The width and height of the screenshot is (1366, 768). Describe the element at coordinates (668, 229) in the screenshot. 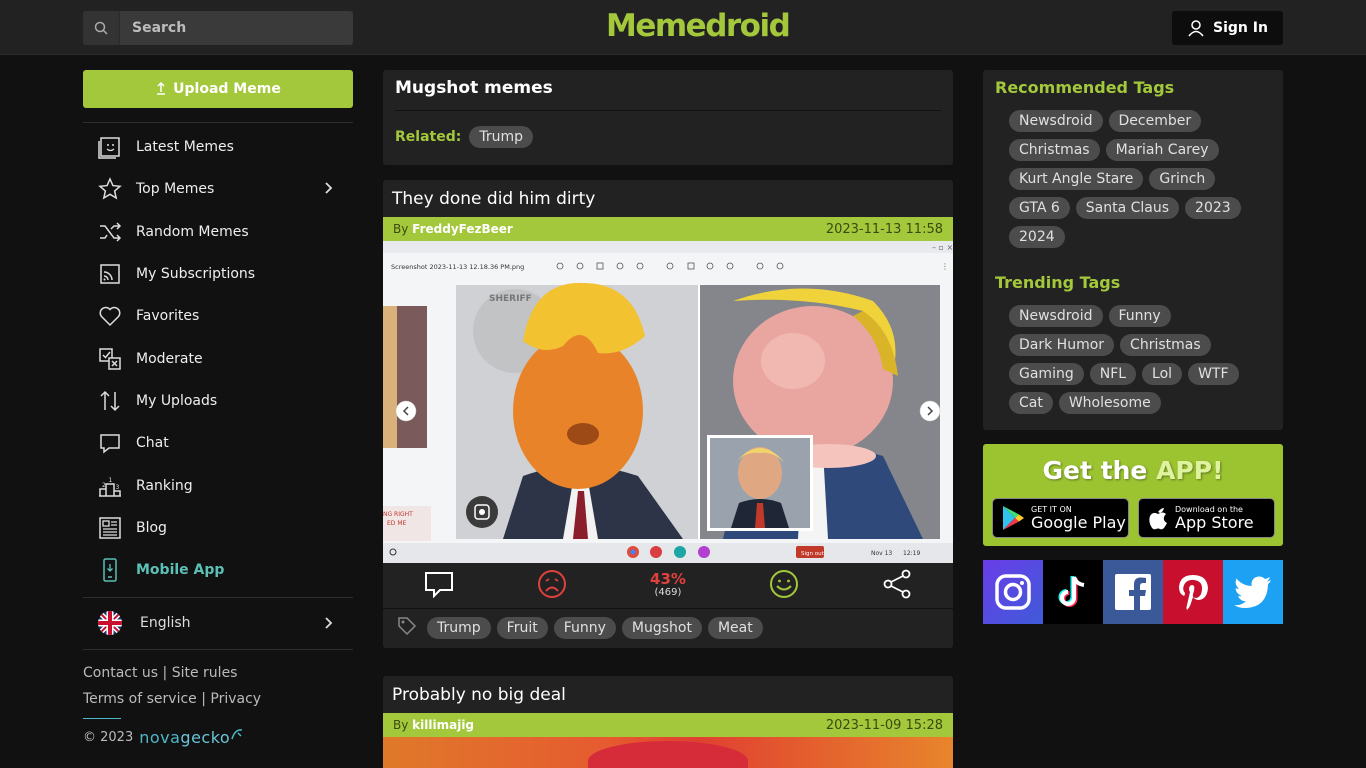

I see `post-byline: By FreddyFezBeer 2023-11-13 11:58` at that location.